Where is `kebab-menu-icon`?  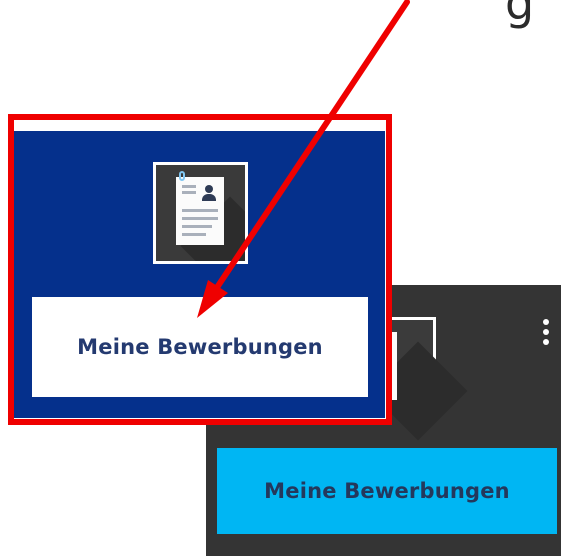 kebab-menu-icon is located at coordinates (546, 333).